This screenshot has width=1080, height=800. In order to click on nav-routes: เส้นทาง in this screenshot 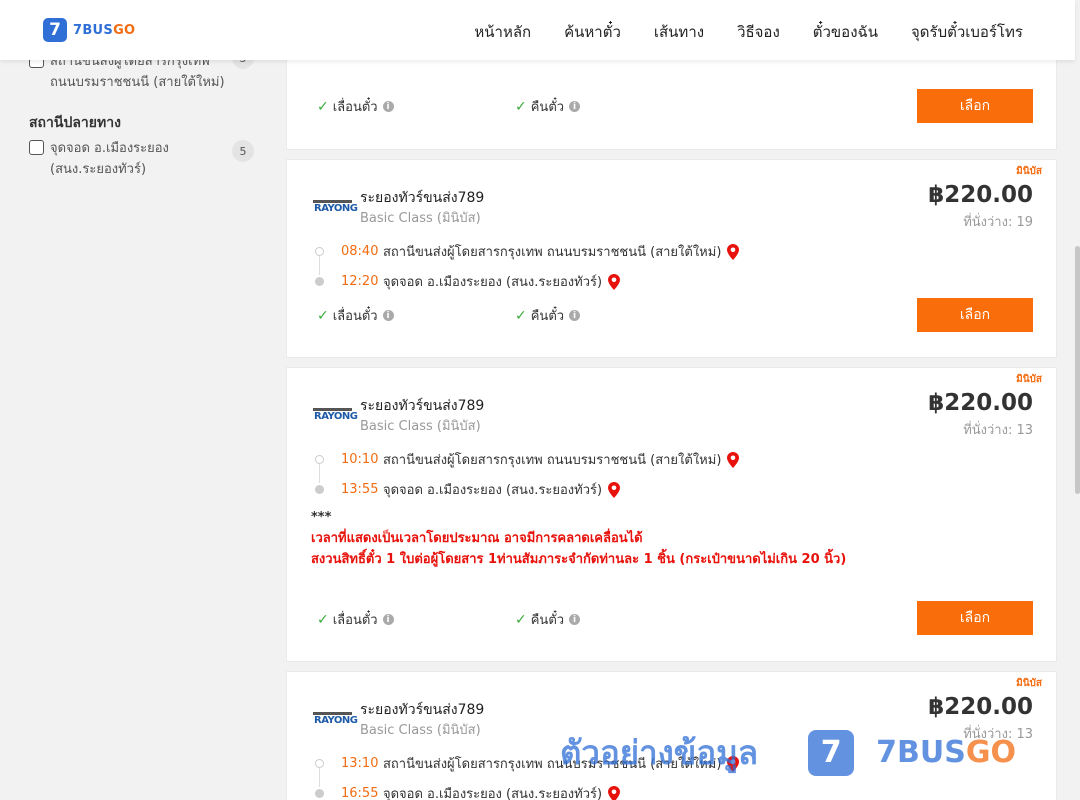, I will do `click(679, 32)`.